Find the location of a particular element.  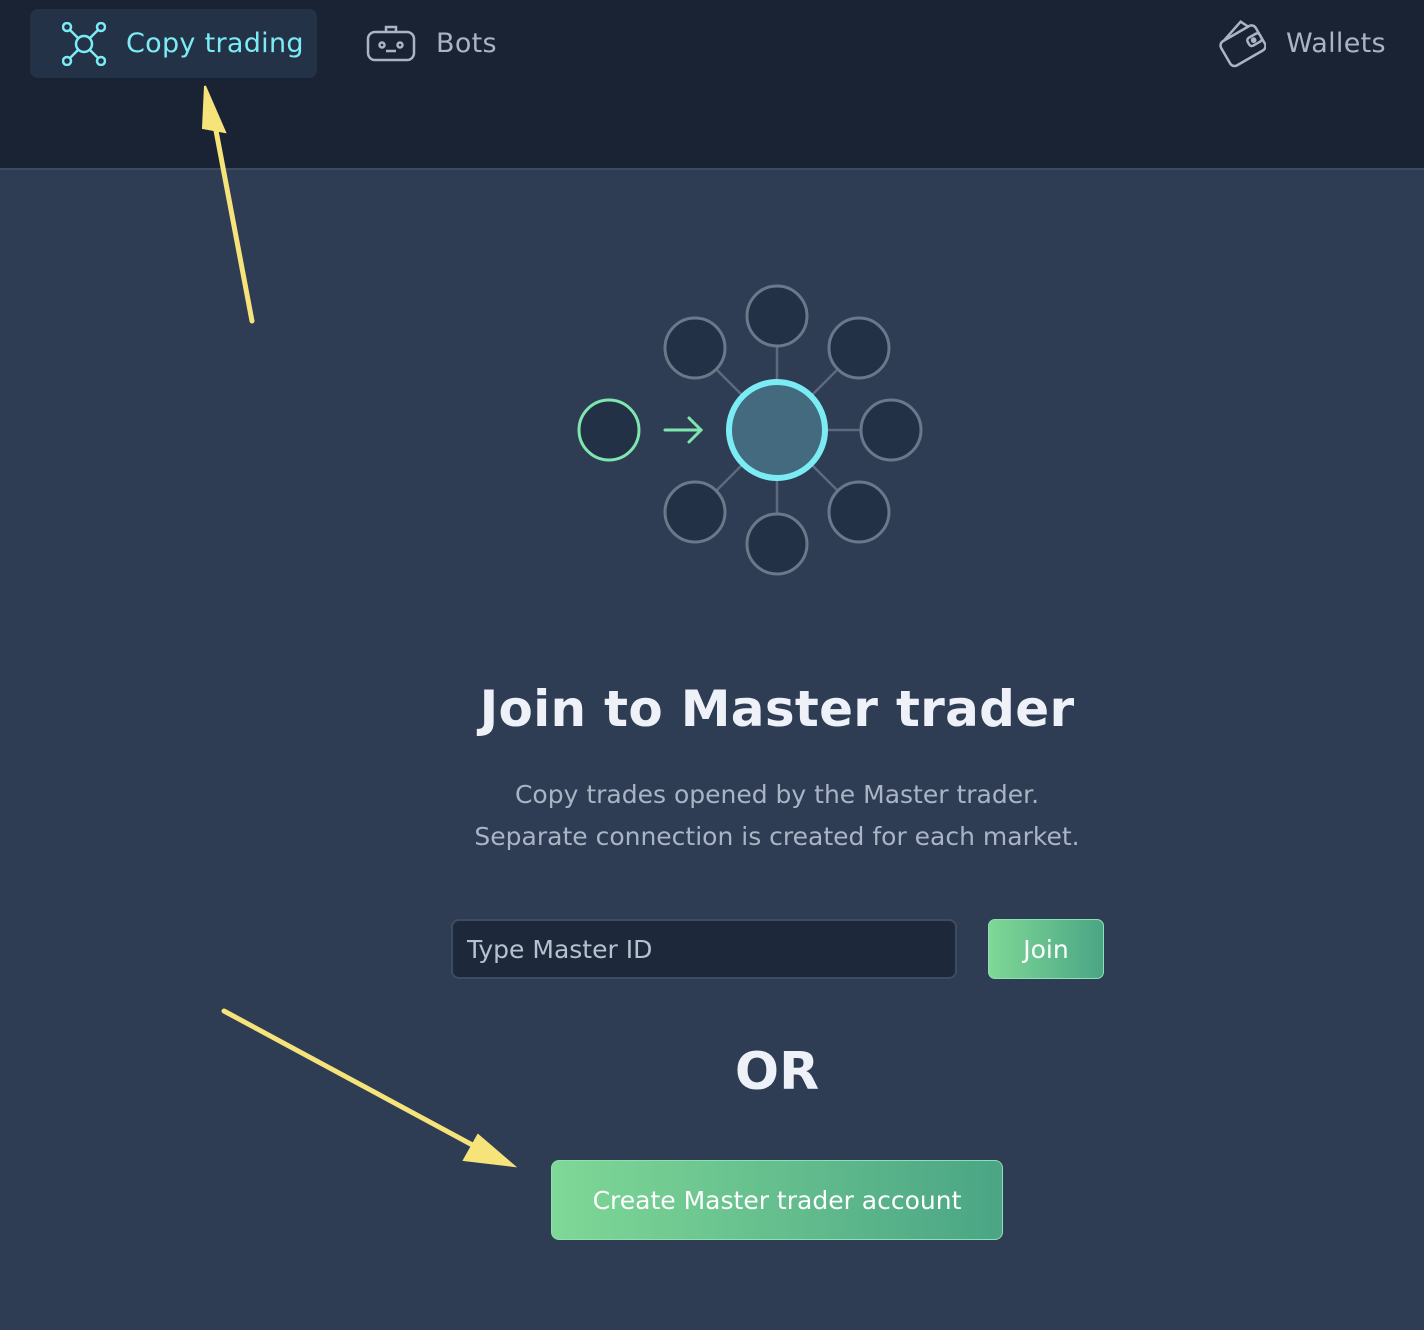

nav-copy-trading: Copy trading is located at coordinates (173, 43).